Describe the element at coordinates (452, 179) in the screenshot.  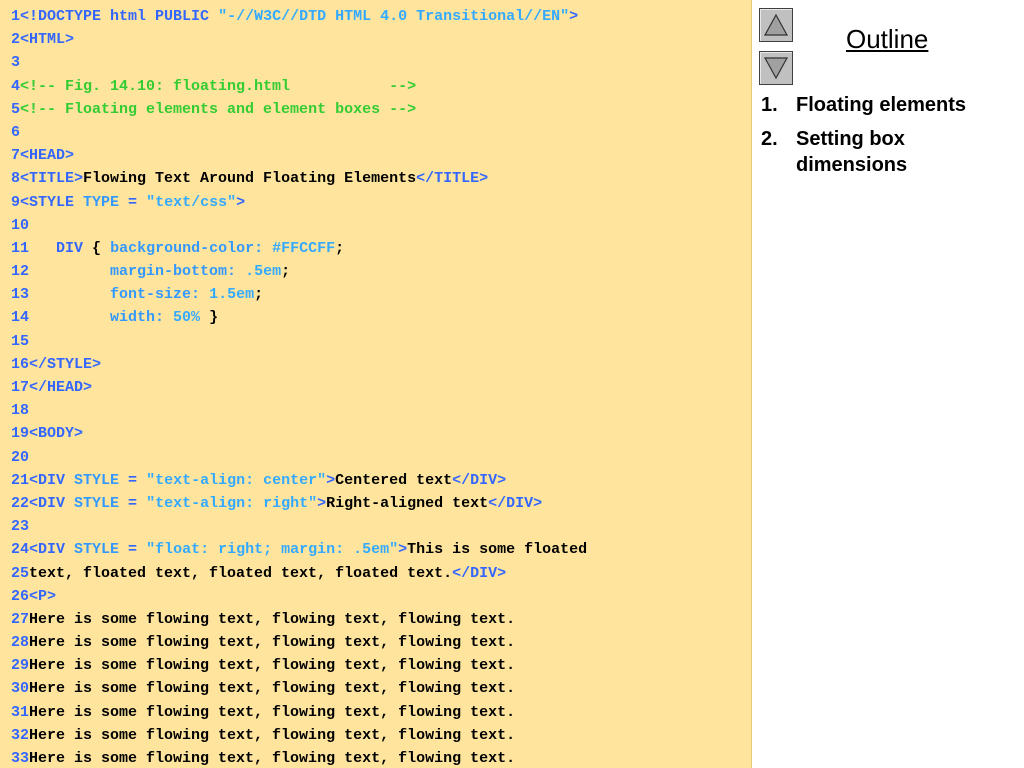
I see `code-token: </TITLE>` at that location.